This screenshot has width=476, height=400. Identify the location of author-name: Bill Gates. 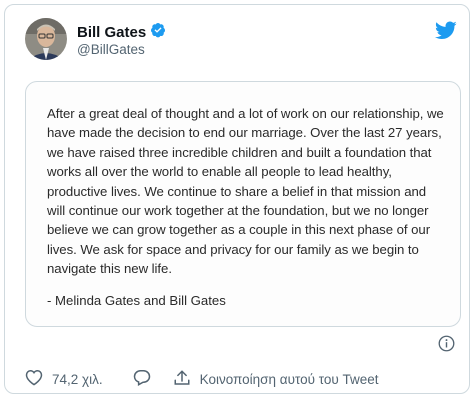
(121, 32).